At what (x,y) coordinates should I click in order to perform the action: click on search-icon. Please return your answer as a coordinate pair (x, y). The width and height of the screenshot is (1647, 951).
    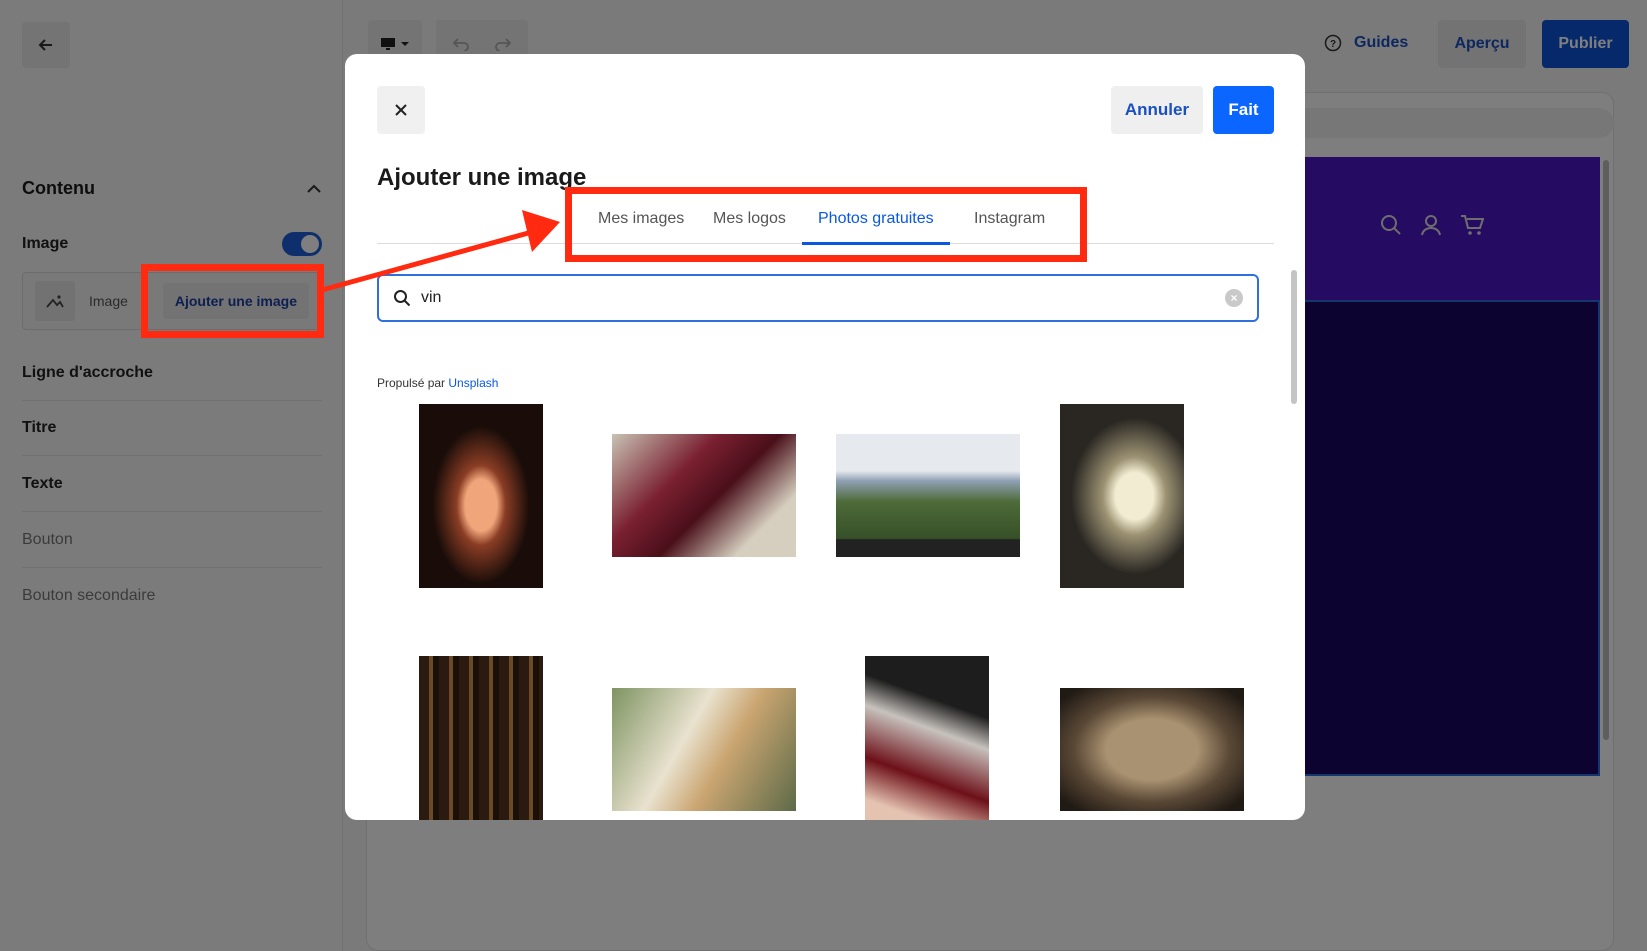
    Looking at the image, I should click on (402, 298).